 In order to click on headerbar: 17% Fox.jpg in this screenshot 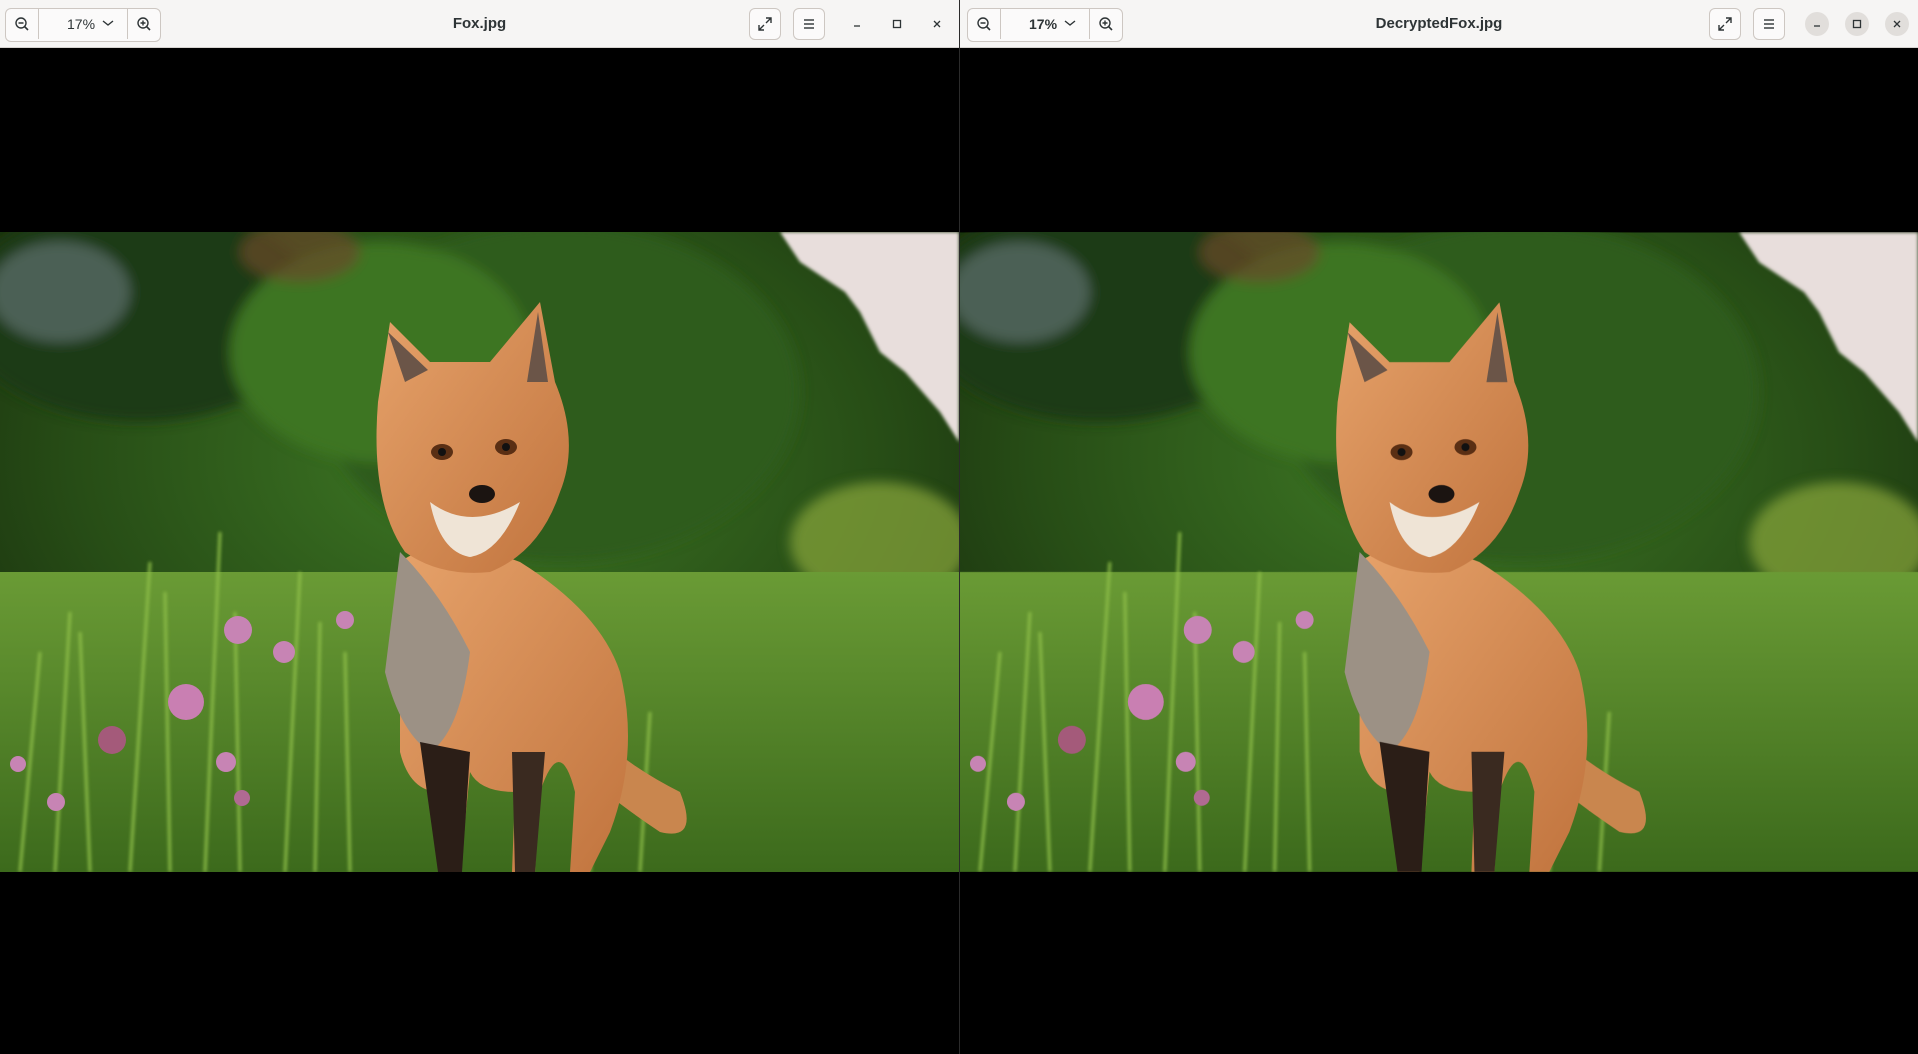, I will do `click(479, 24)`.